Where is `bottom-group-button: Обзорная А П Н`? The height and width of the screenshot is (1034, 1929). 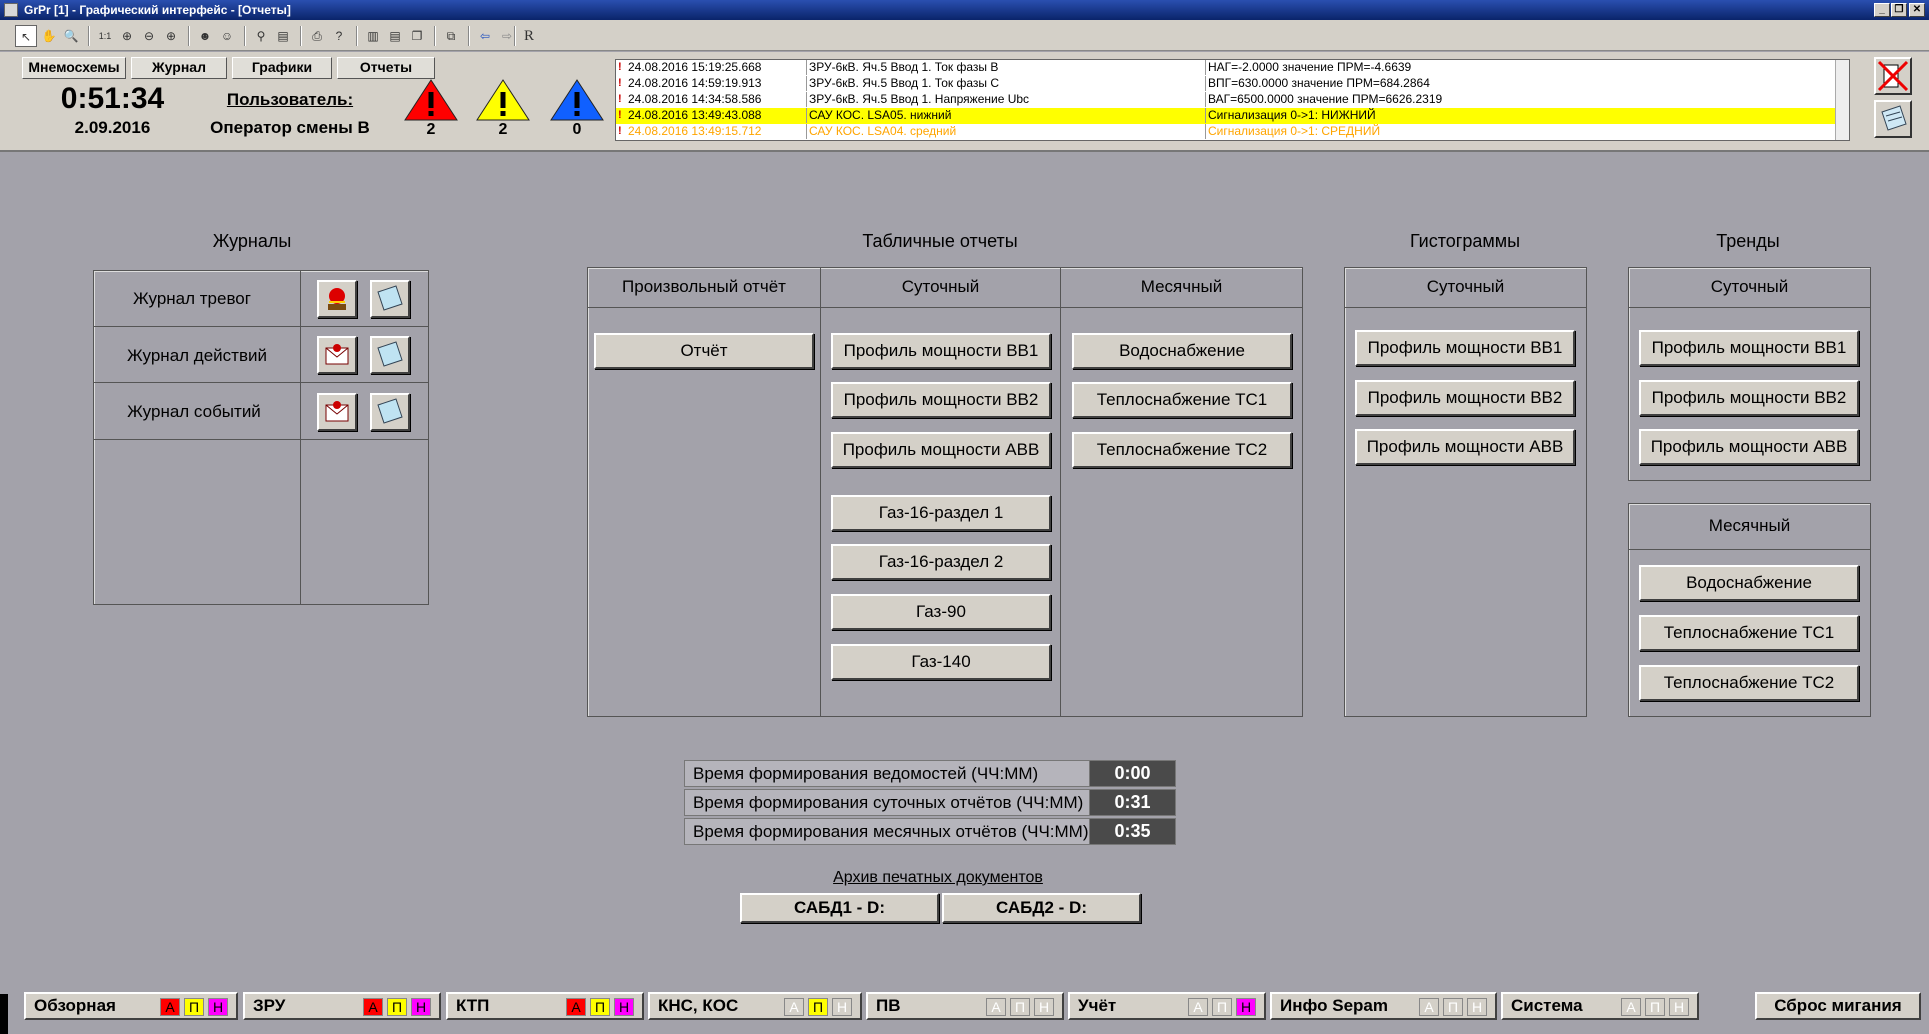
bottom-group-button: Обзорная А П Н is located at coordinates (131, 1006).